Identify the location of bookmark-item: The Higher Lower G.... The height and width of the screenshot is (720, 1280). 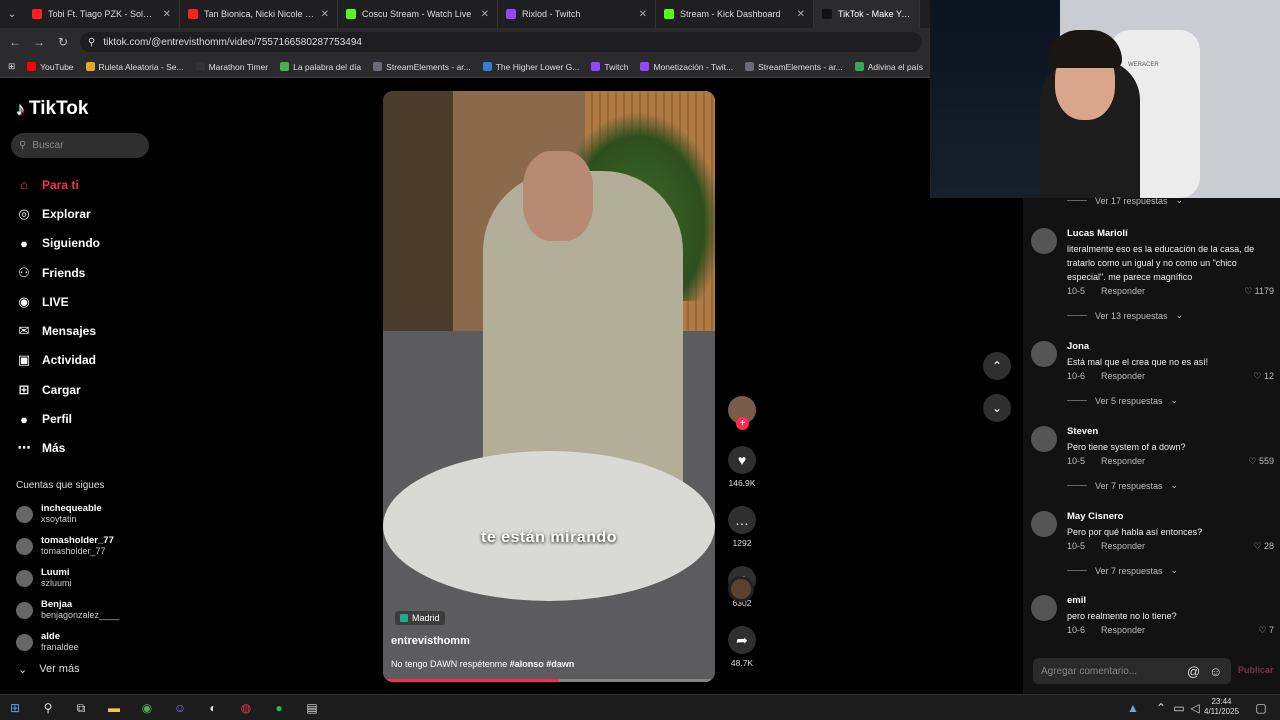
(530, 67).